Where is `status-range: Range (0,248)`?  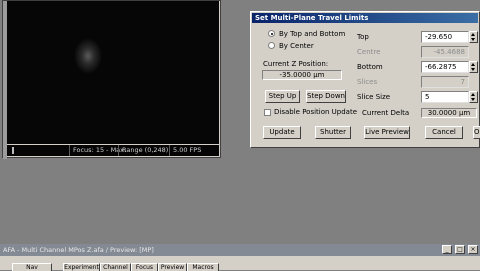
status-range: Range (0,248) is located at coordinates (143, 150).